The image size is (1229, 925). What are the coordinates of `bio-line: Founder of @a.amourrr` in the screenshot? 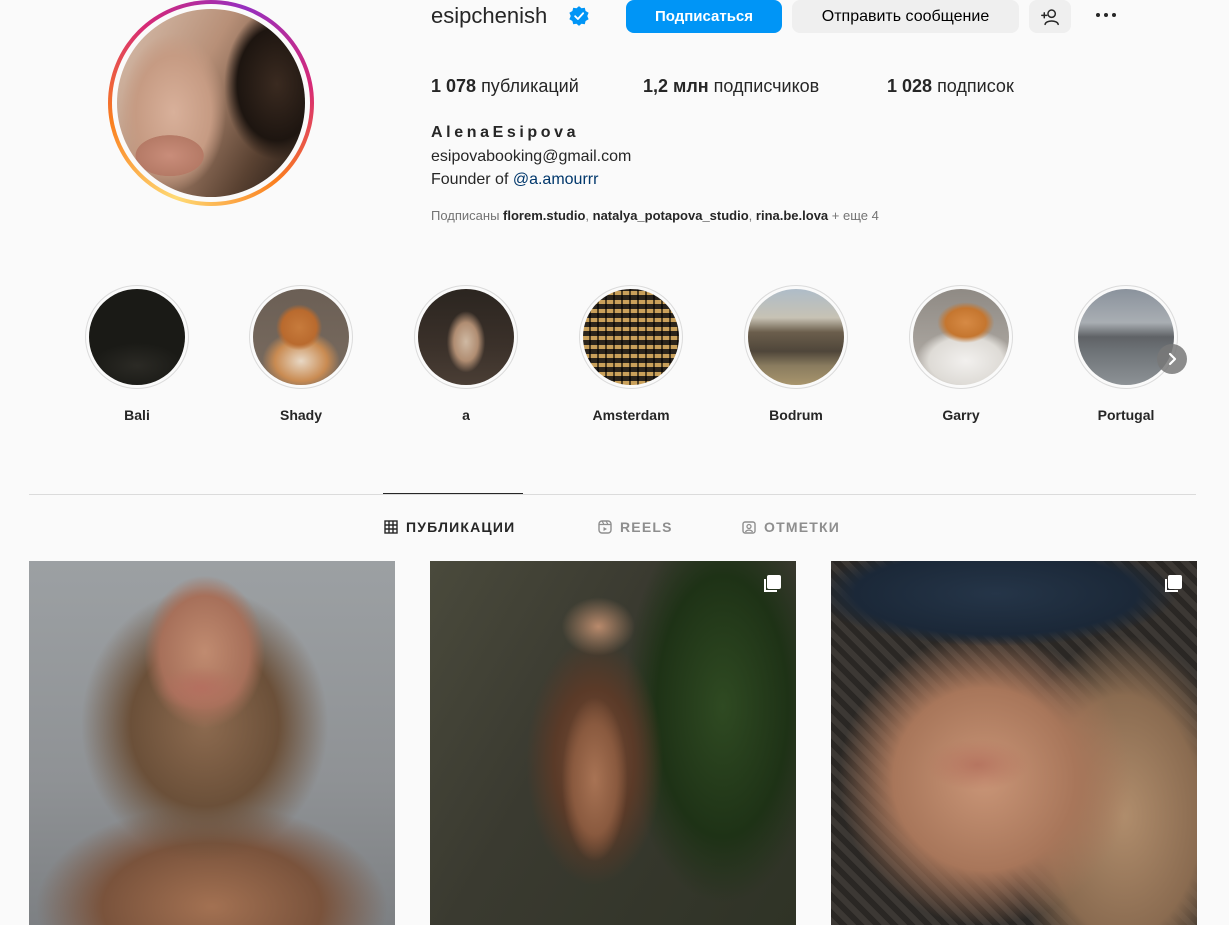 It's located at (514, 180).